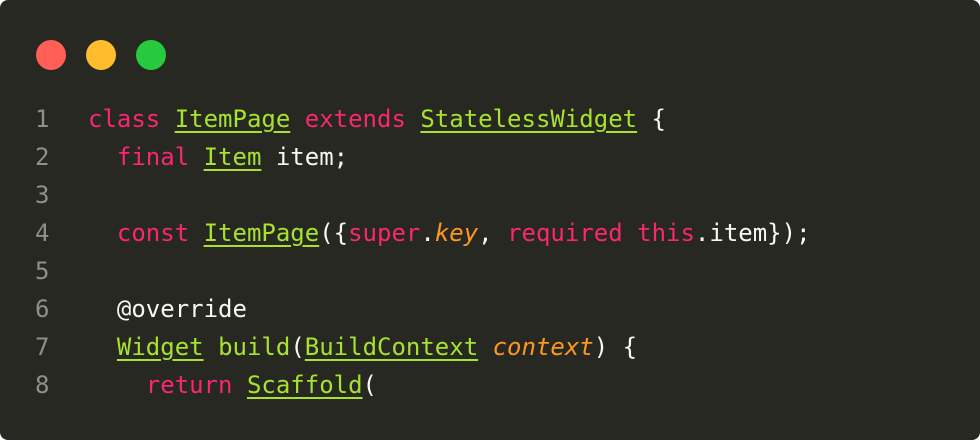  What do you see at coordinates (304, 385) in the screenshot?
I see `code-token: Scaffold` at bounding box center [304, 385].